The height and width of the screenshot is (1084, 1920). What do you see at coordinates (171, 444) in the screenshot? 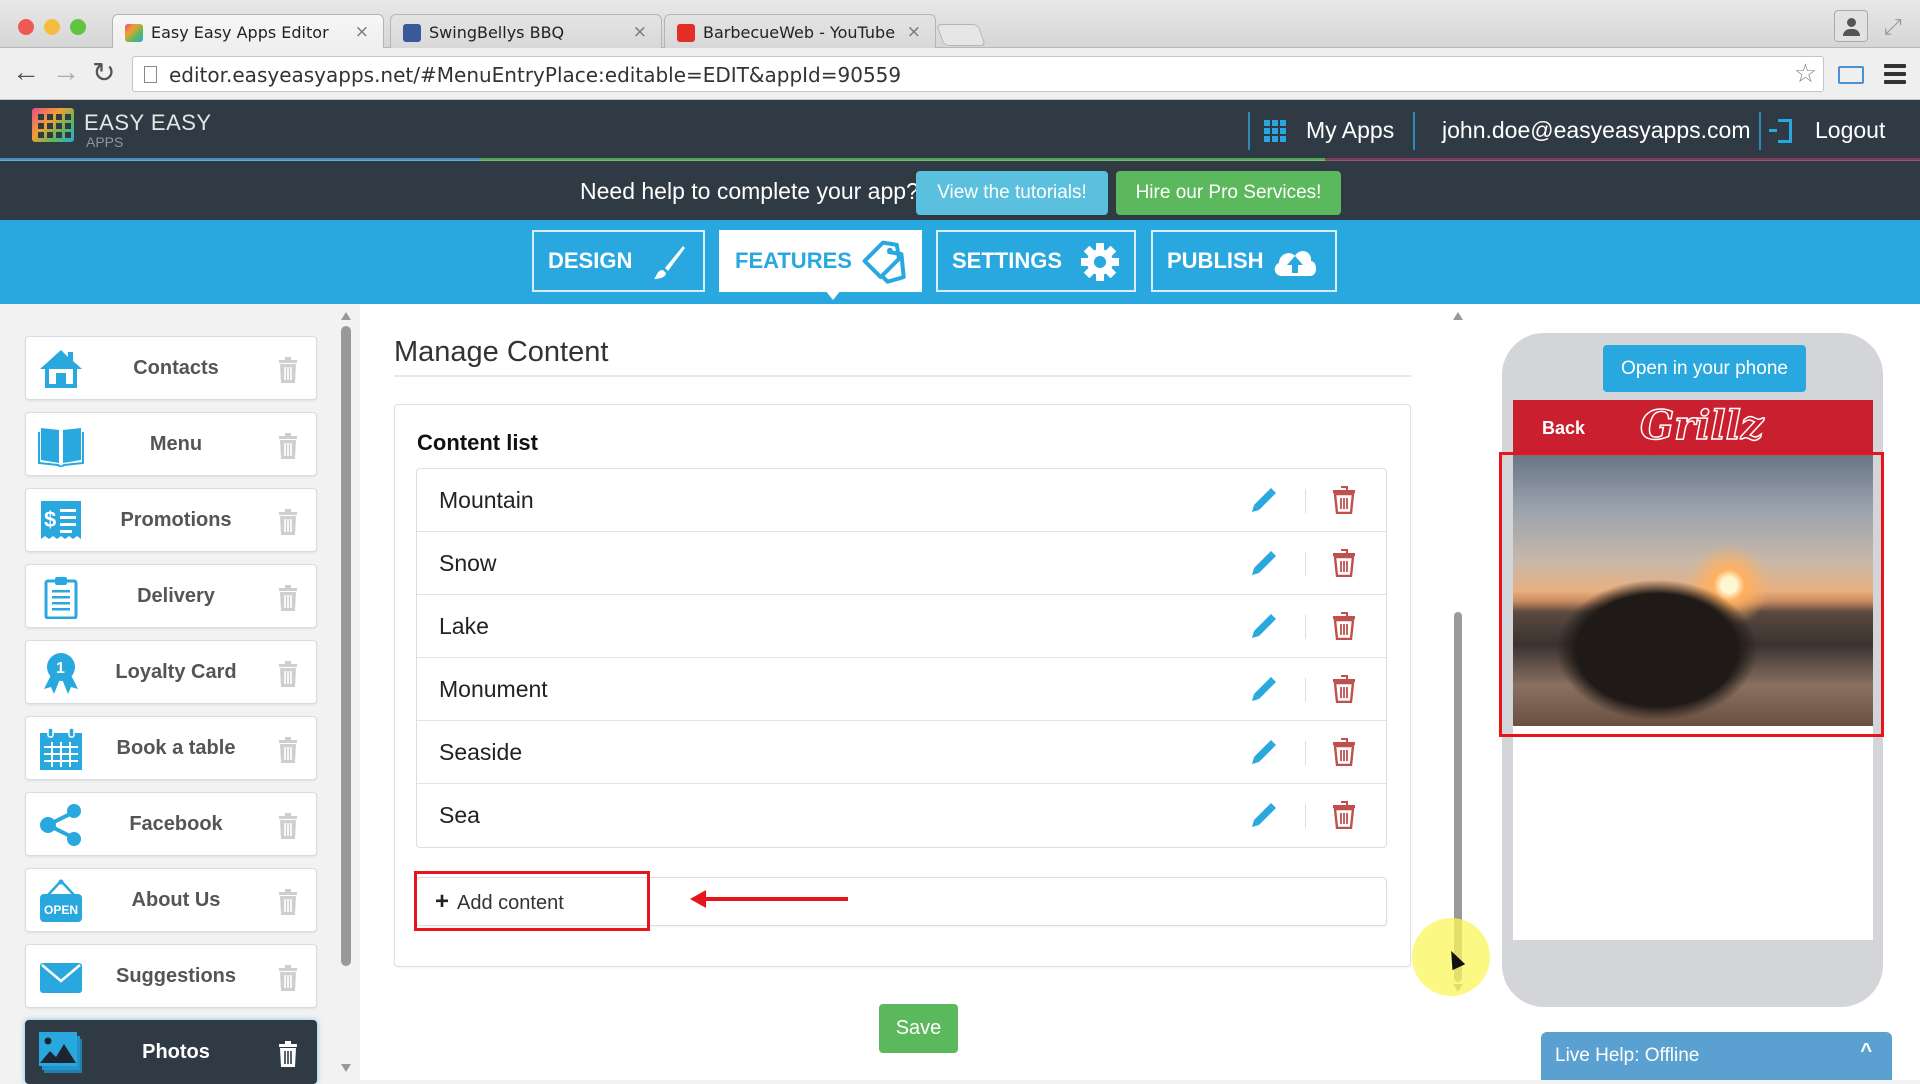
I see `sidebar-item-menu: Menu` at bounding box center [171, 444].